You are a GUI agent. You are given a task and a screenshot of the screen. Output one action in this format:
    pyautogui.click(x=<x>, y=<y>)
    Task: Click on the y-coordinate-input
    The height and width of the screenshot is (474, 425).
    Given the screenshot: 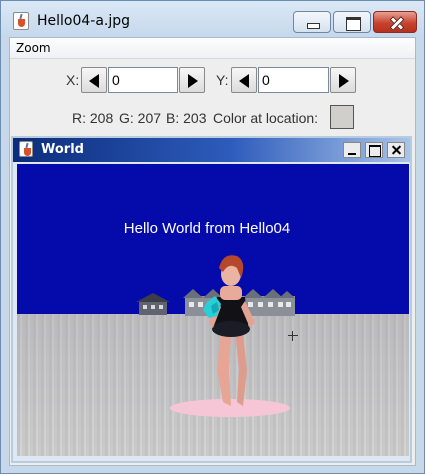 What is the action you would take?
    pyautogui.click(x=293, y=80)
    